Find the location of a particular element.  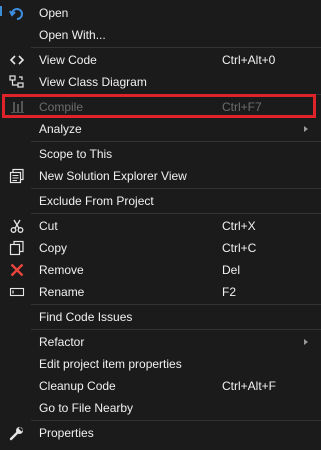

menu-item-find-code-issues: Find Code Issues is located at coordinates (160, 317).